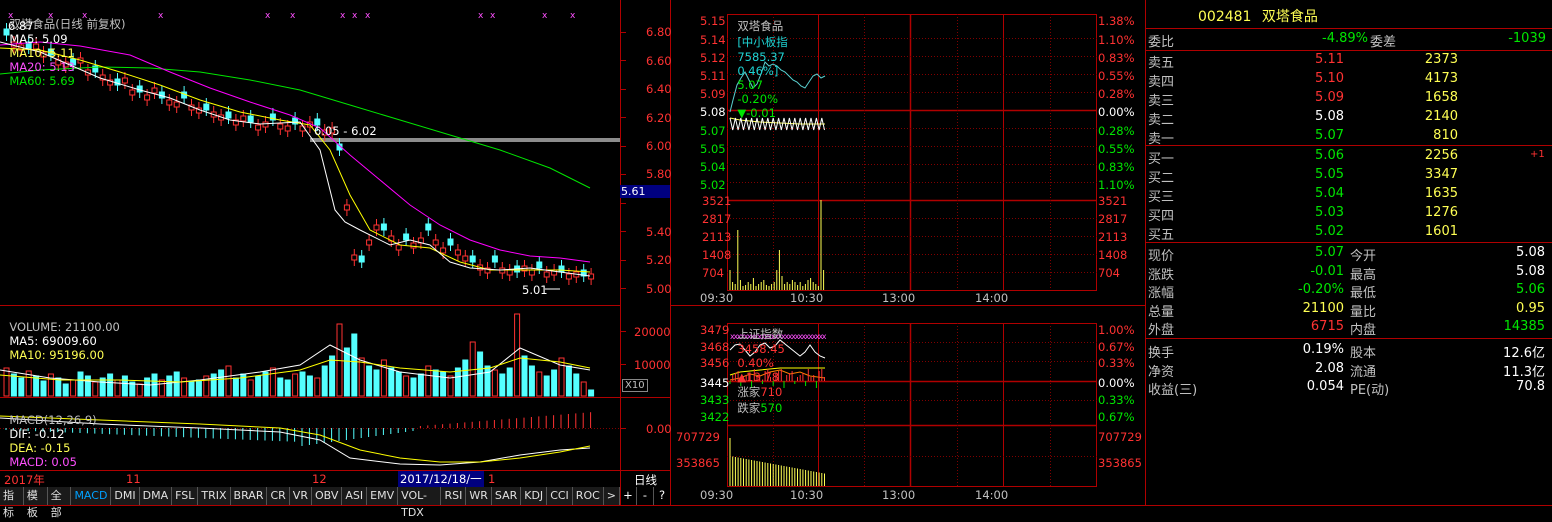 The width and height of the screenshot is (1552, 522). What do you see at coordinates (36, 503) in the screenshot?
I see `tab-: 模板` at bounding box center [36, 503].